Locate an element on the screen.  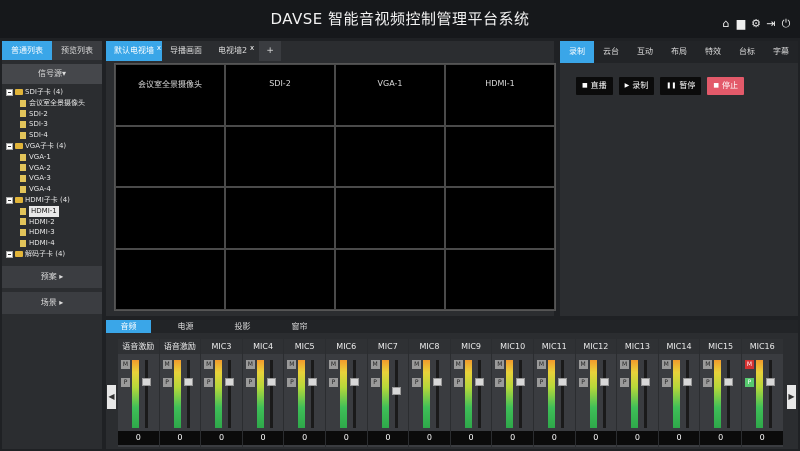
close-icon: x is located at coordinates (159, 48).